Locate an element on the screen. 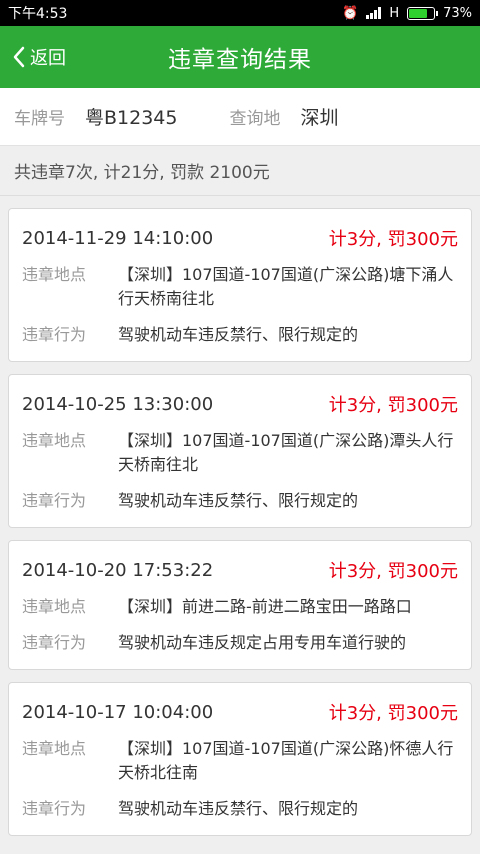 The width and height of the screenshot is (480, 854). chevron-left-icon is located at coordinates (19, 57).